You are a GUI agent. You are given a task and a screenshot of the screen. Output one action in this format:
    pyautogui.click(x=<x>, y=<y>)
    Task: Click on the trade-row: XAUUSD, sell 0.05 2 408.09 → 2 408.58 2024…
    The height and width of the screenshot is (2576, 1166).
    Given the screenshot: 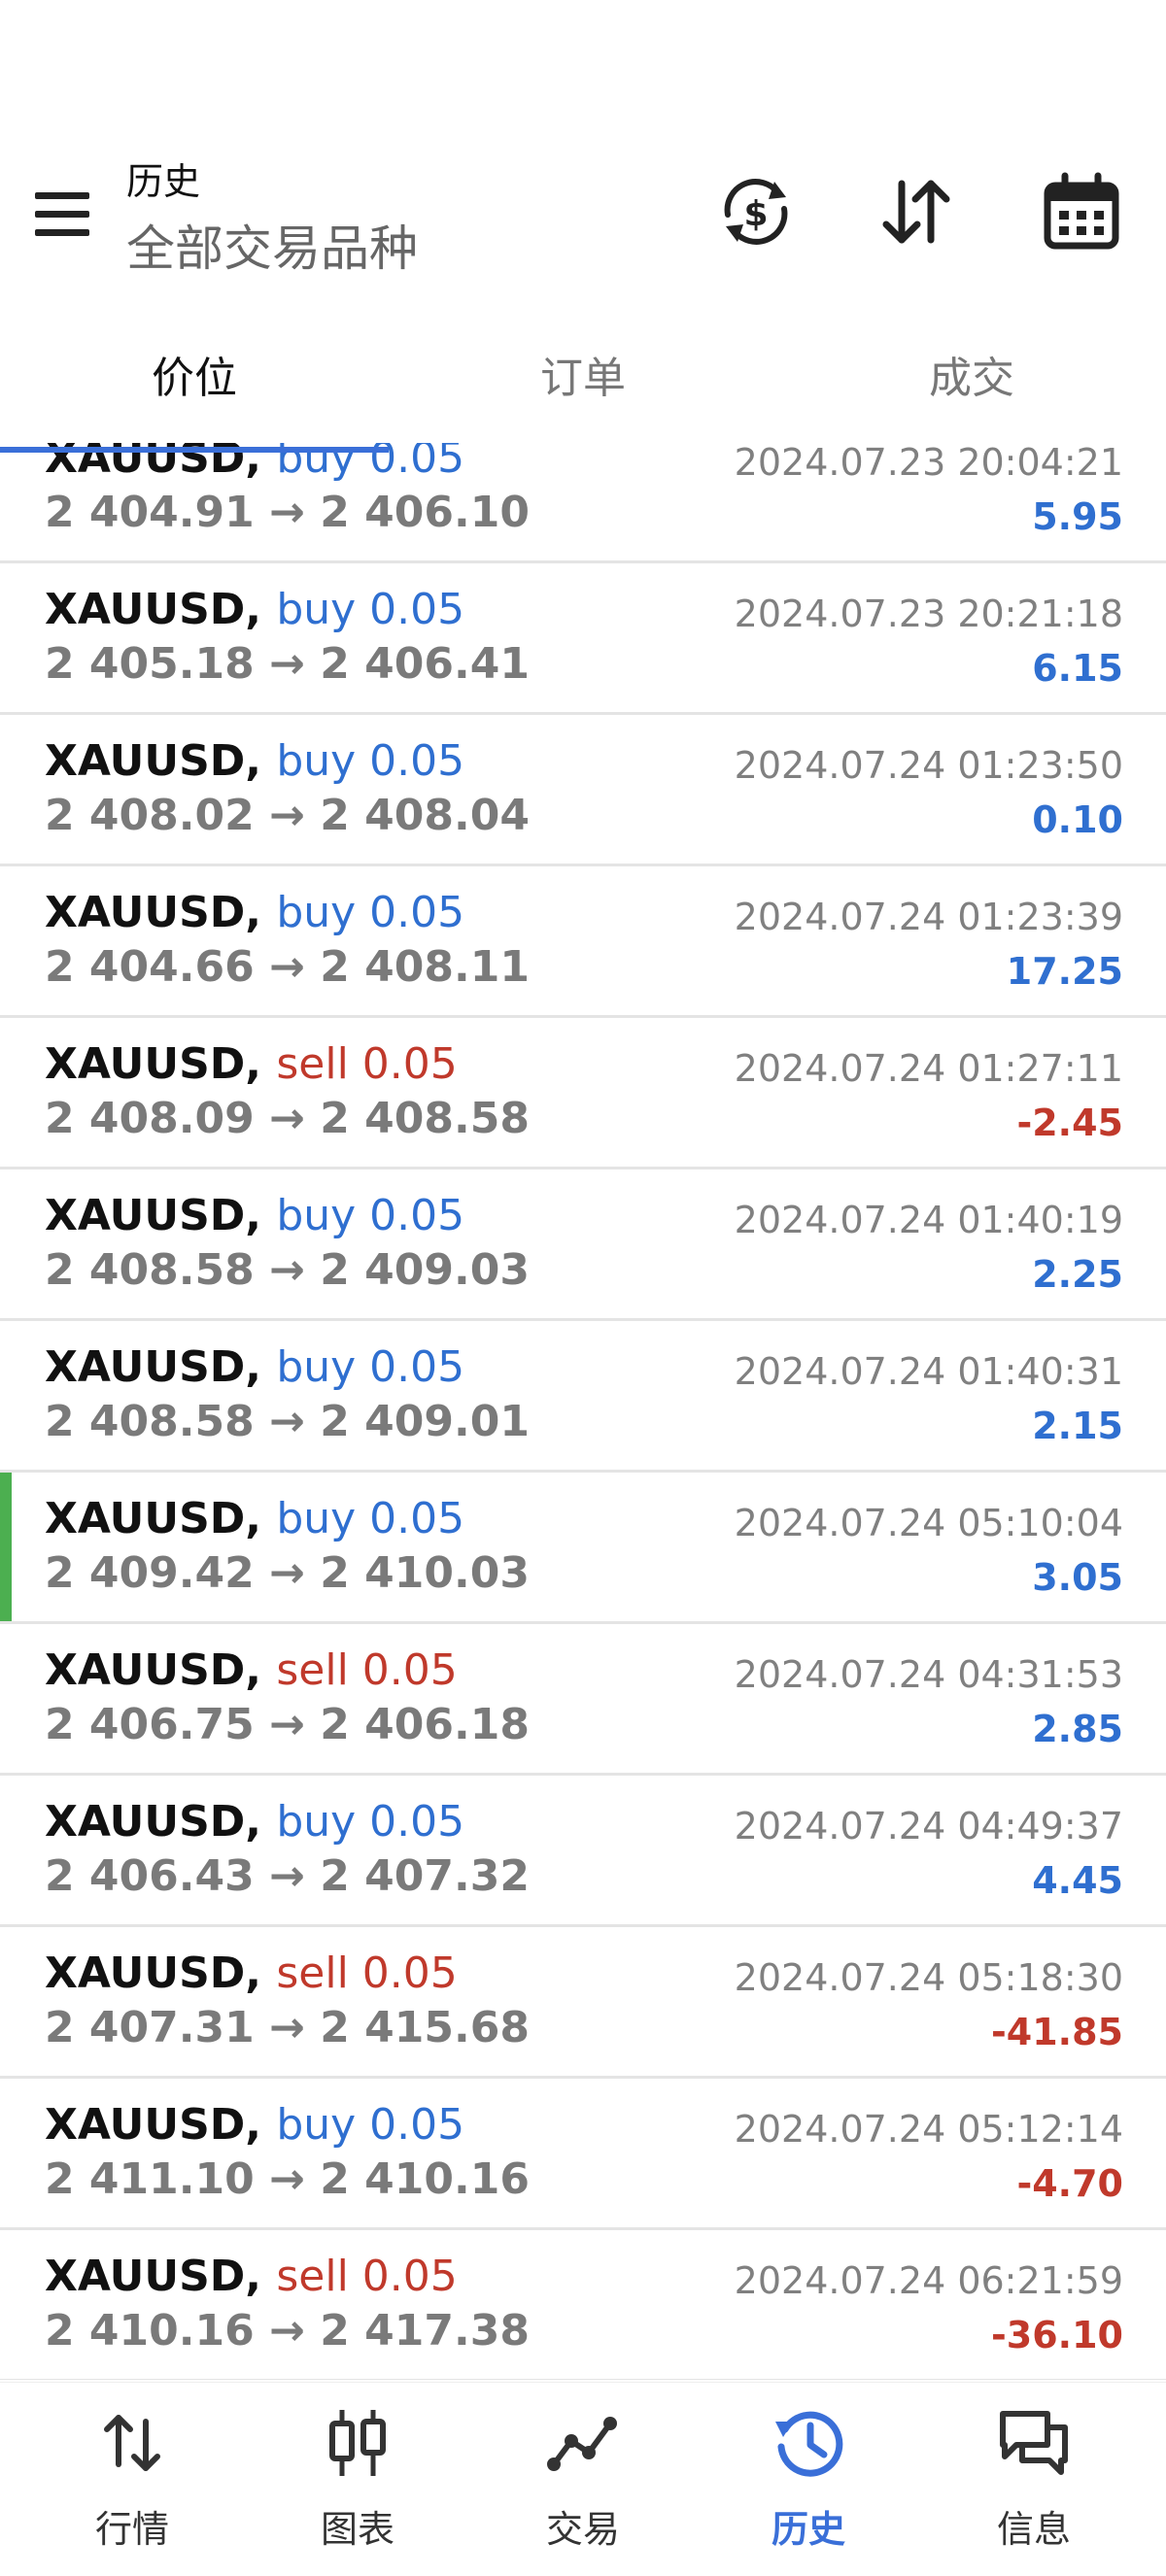 What is the action you would take?
    pyautogui.click(x=583, y=1093)
    